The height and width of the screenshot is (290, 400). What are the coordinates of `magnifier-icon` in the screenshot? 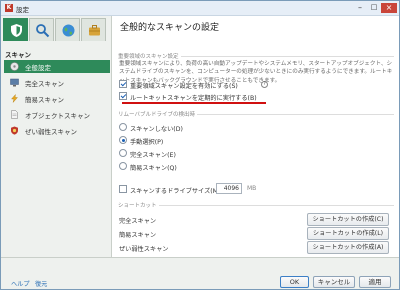 It's located at (43, 31).